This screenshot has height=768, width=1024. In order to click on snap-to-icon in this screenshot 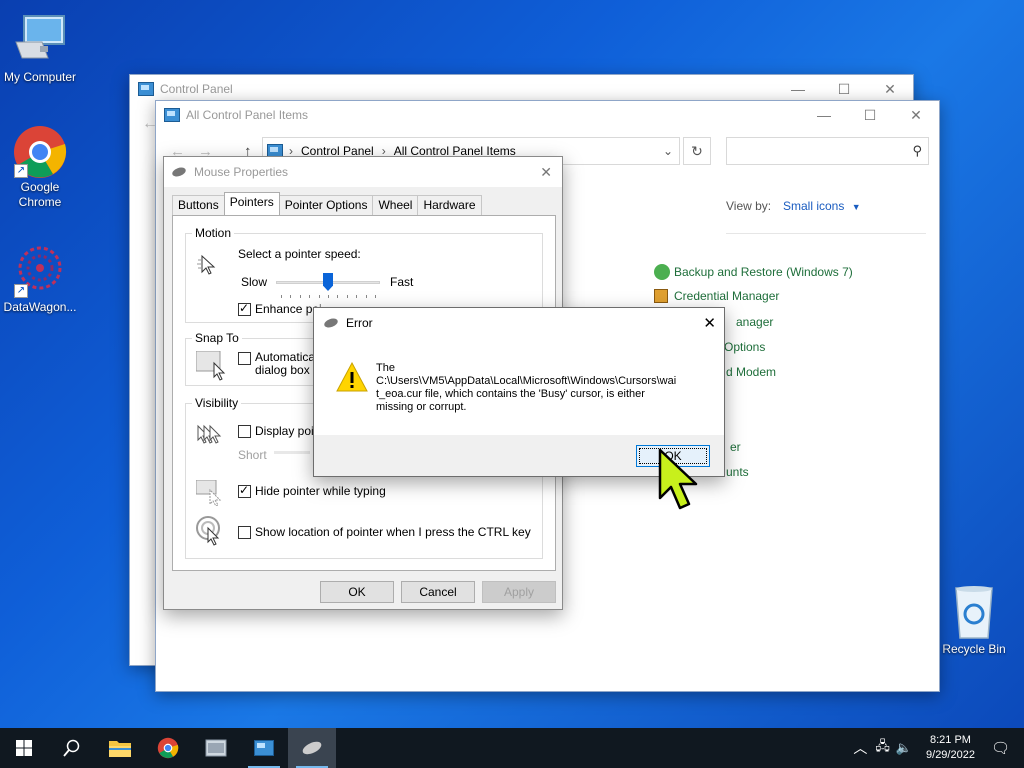, I will do `click(210, 365)`.